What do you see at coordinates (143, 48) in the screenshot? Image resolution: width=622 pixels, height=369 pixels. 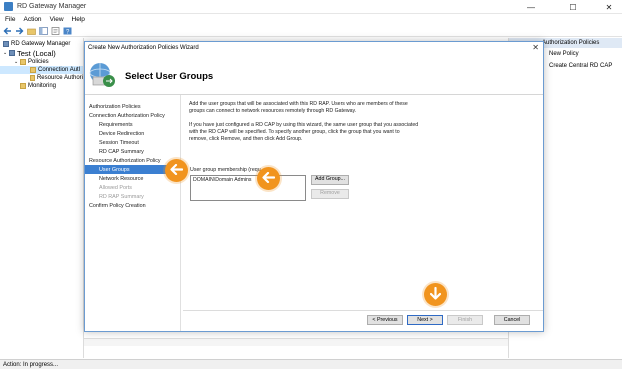 I see `wizard-title: Create New Authorization Policies Wizard` at bounding box center [143, 48].